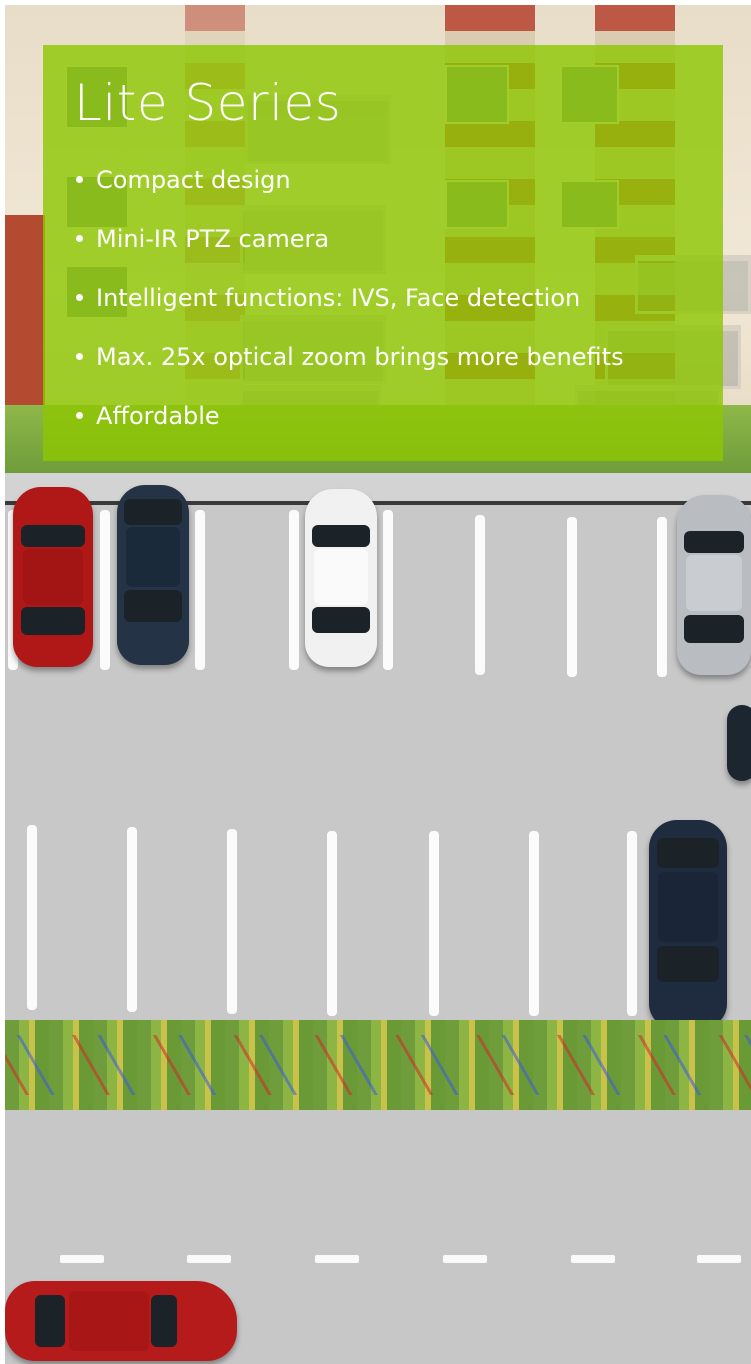 Image resolution: width=751 pixels, height=1364 pixels. I want to click on feature-text: Mini-IR PTZ camera, so click(213, 238).